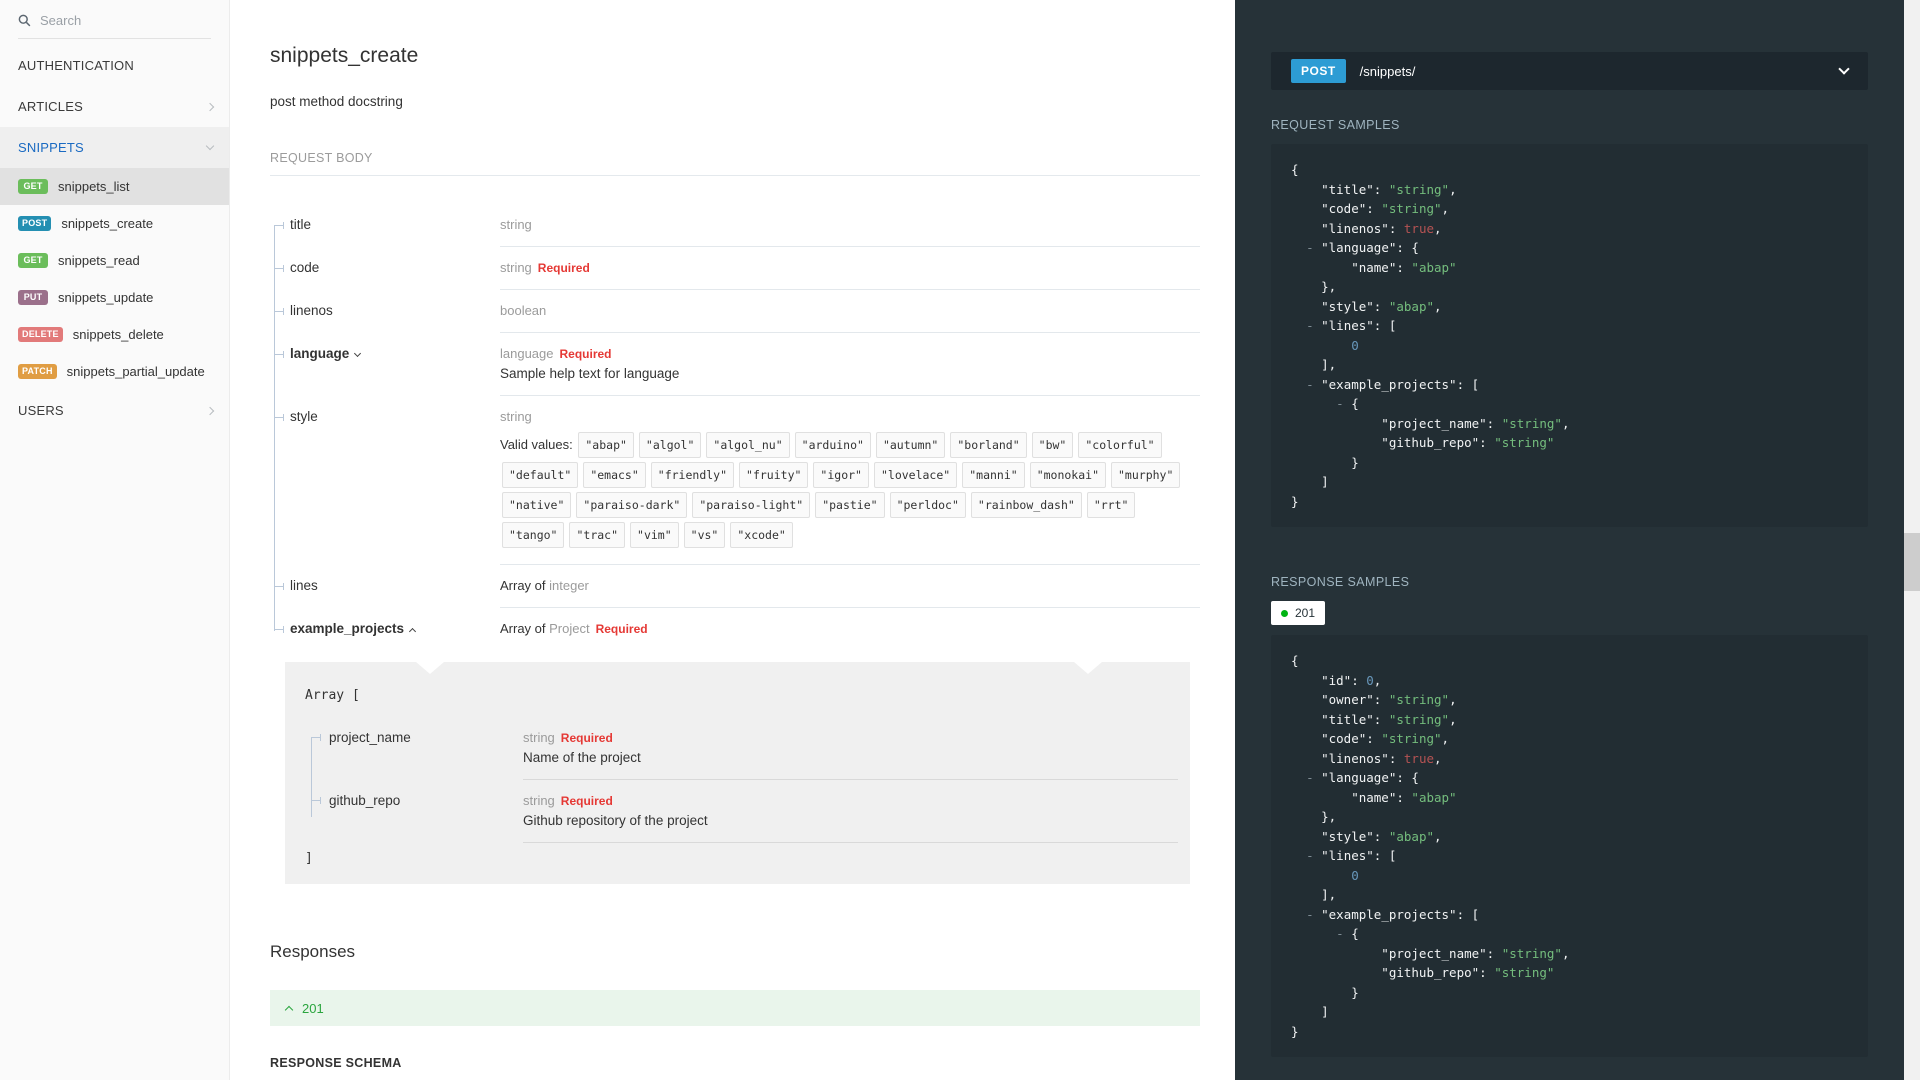 The image size is (1920, 1080). What do you see at coordinates (33, 186) in the screenshot?
I see `http-method-badge: GET` at bounding box center [33, 186].